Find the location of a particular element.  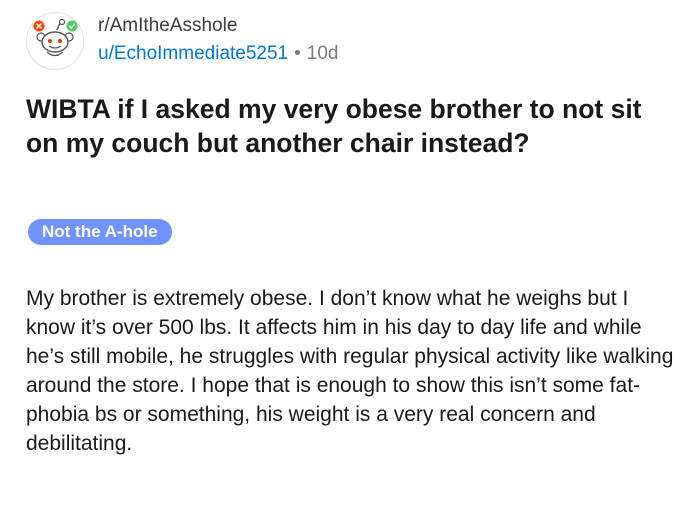

subreddit-avatar is located at coordinates (55, 41).